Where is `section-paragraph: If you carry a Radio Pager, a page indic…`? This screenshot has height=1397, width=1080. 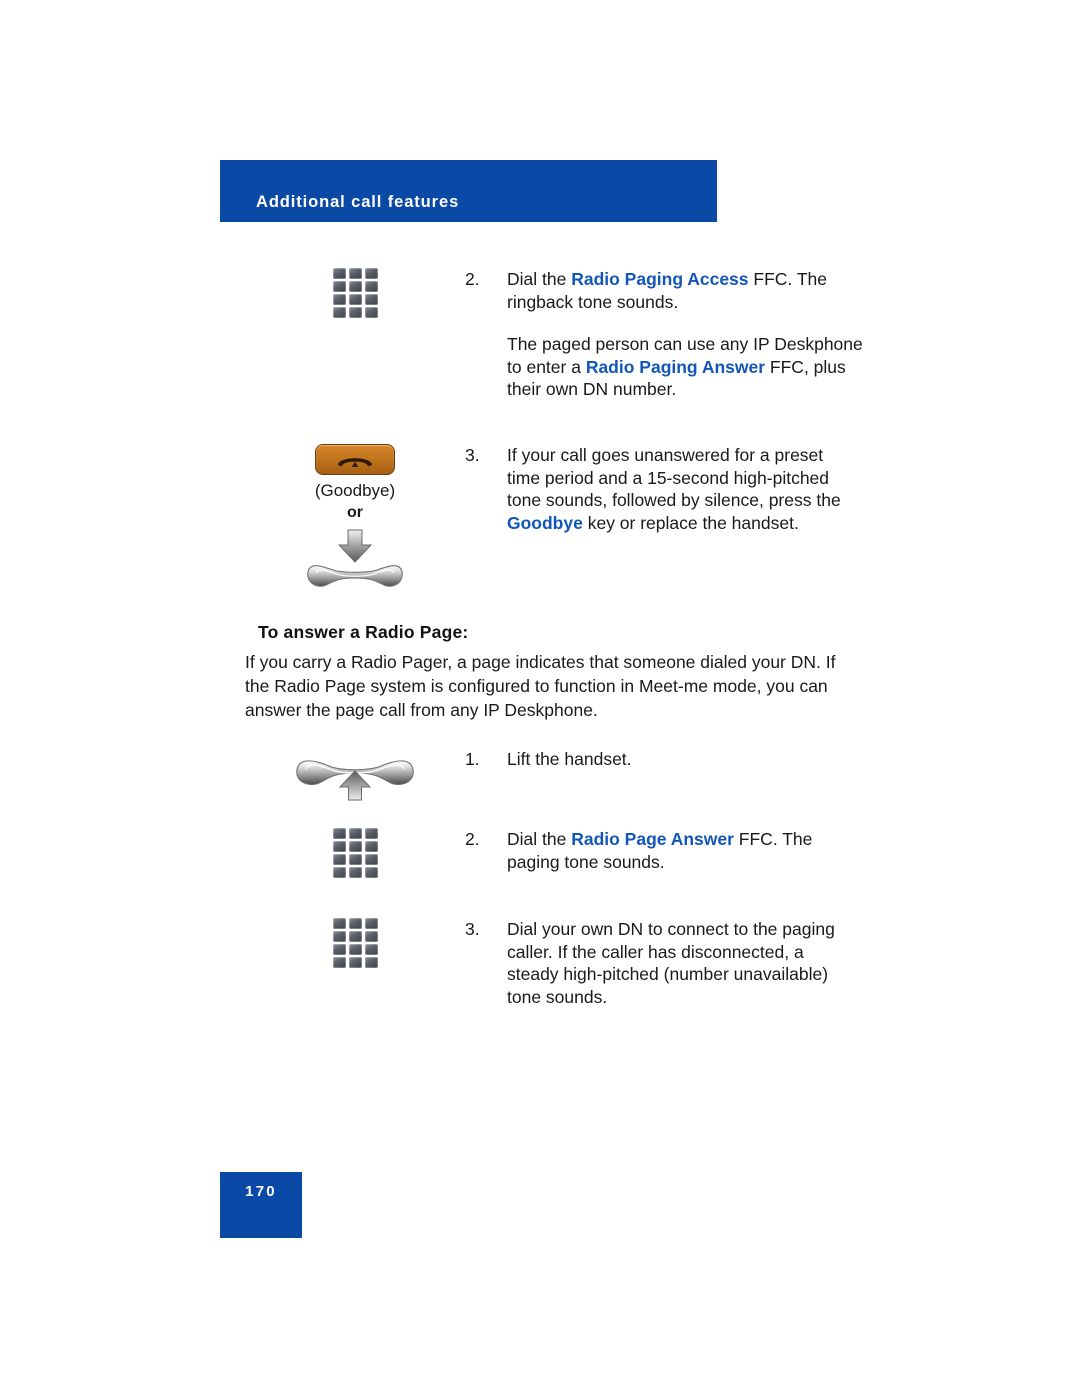
section-paragraph: If you carry a Radio Pager, a page indic… is located at coordinates (545, 686).